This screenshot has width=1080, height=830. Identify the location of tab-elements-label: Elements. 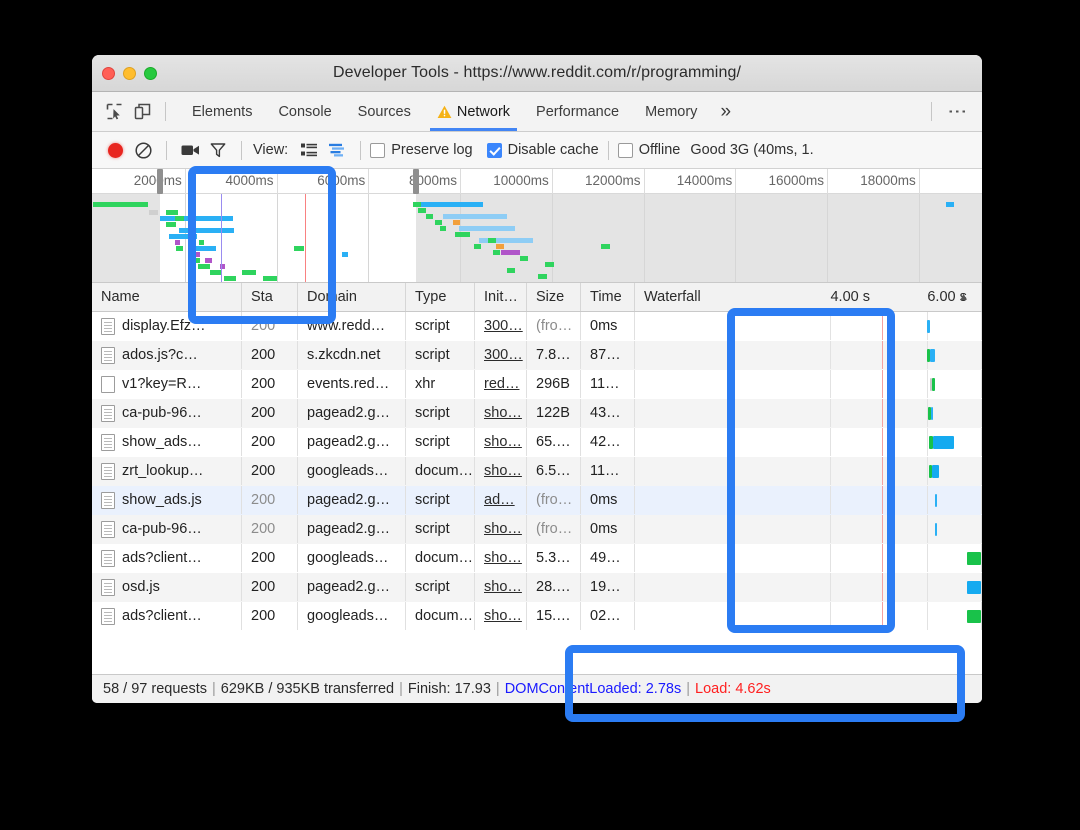
(222, 111).